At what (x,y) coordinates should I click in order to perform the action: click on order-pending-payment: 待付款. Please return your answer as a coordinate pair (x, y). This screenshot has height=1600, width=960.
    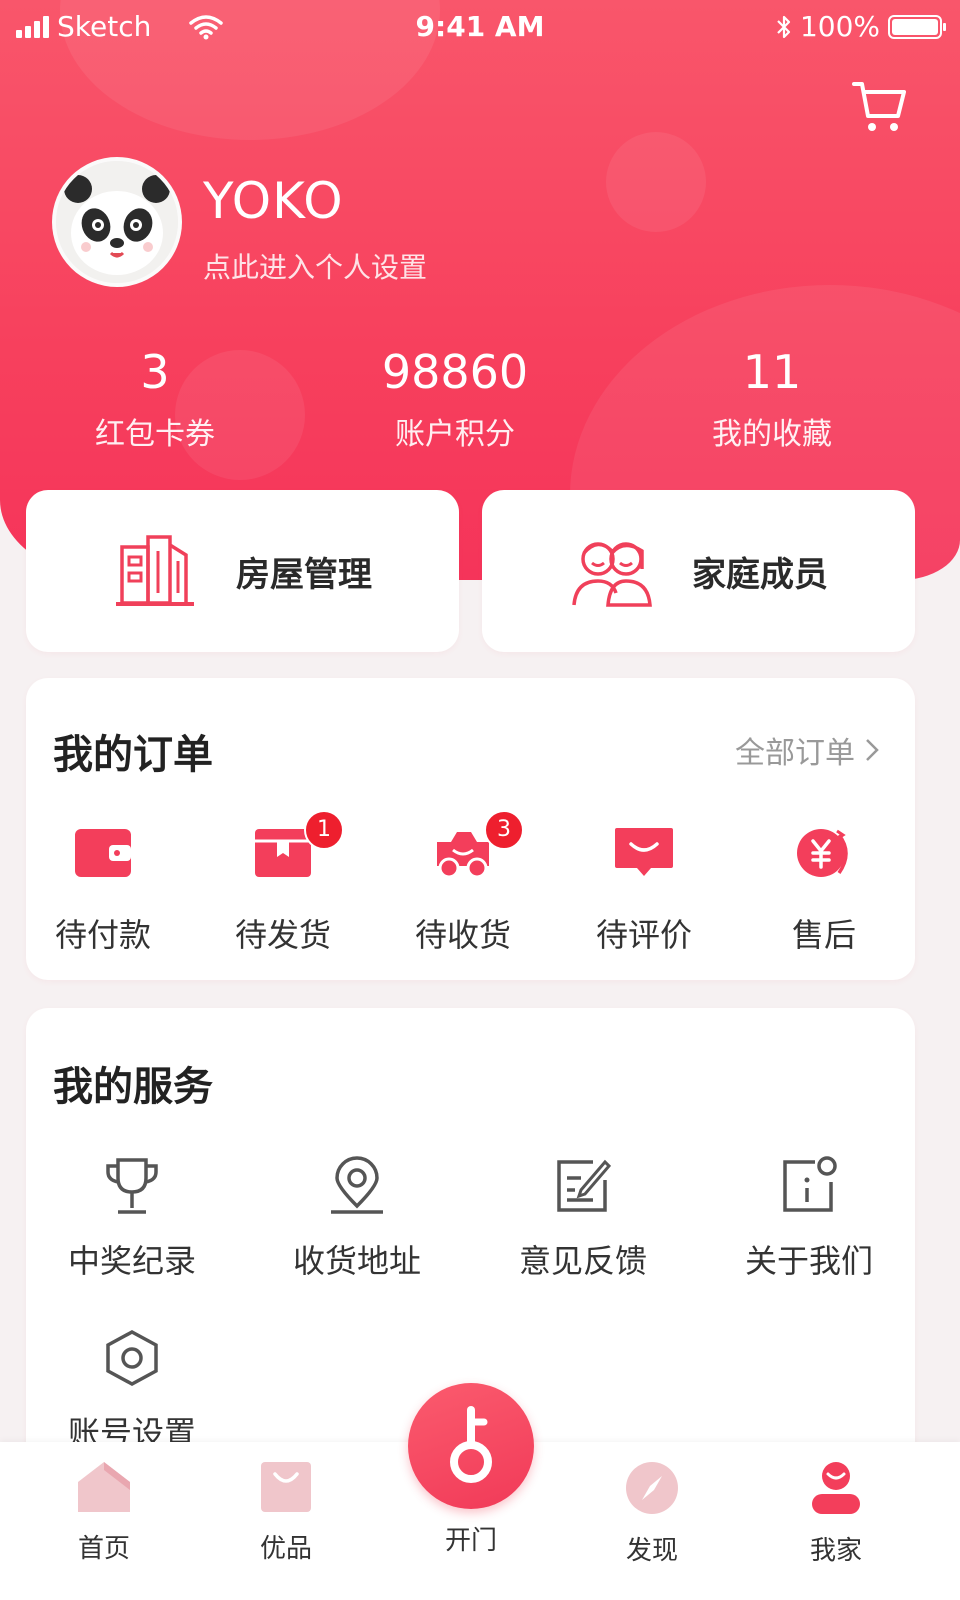
    Looking at the image, I should click on (103, 887).